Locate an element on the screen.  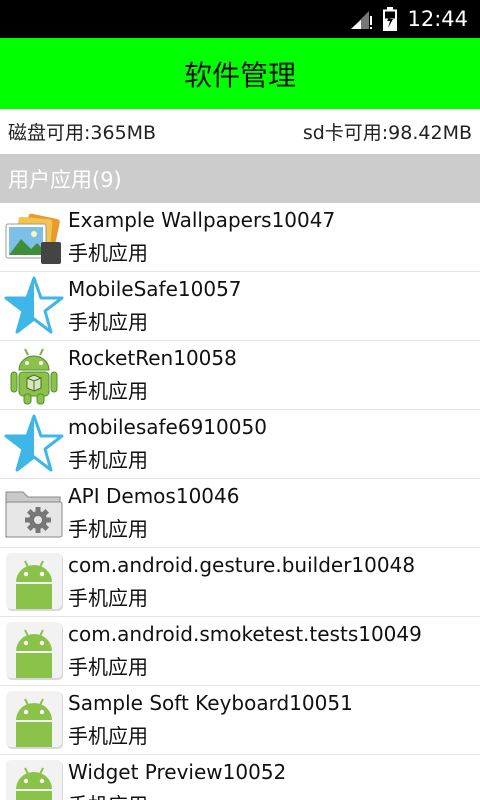
signal-icon is located at coordinates (362, 20).